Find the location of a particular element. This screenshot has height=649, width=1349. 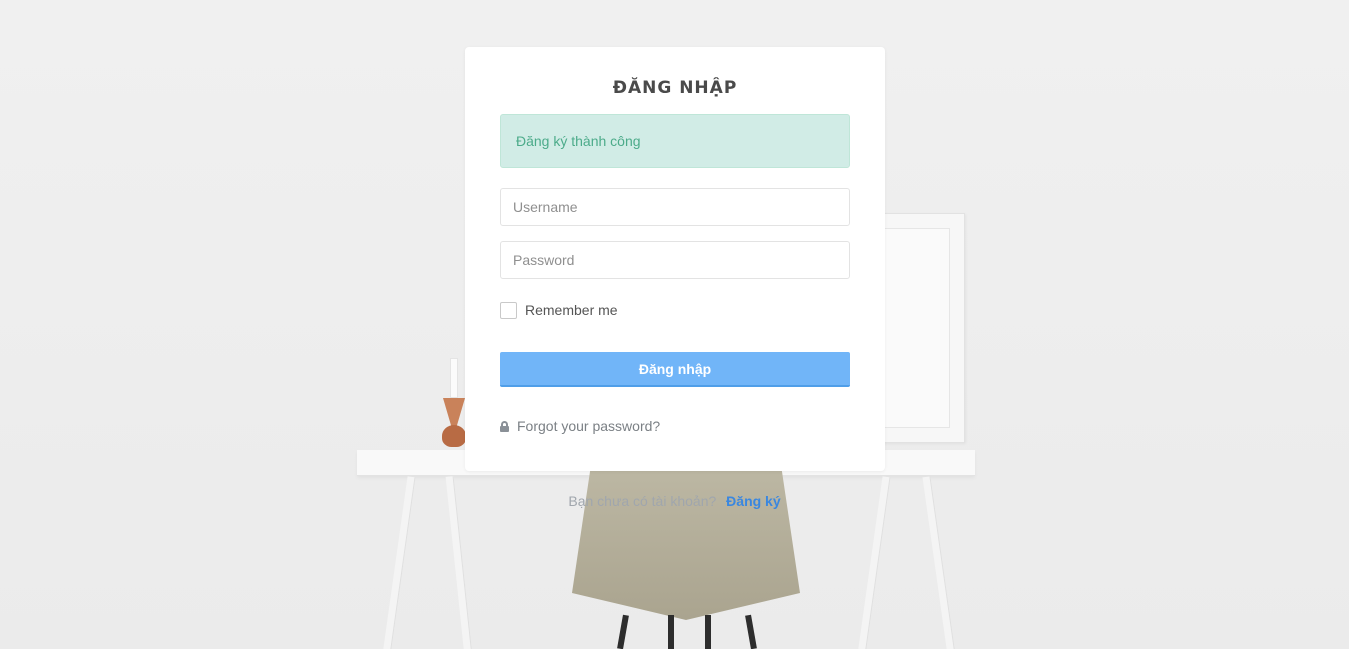

password-input is located at coordinates (675, 260).